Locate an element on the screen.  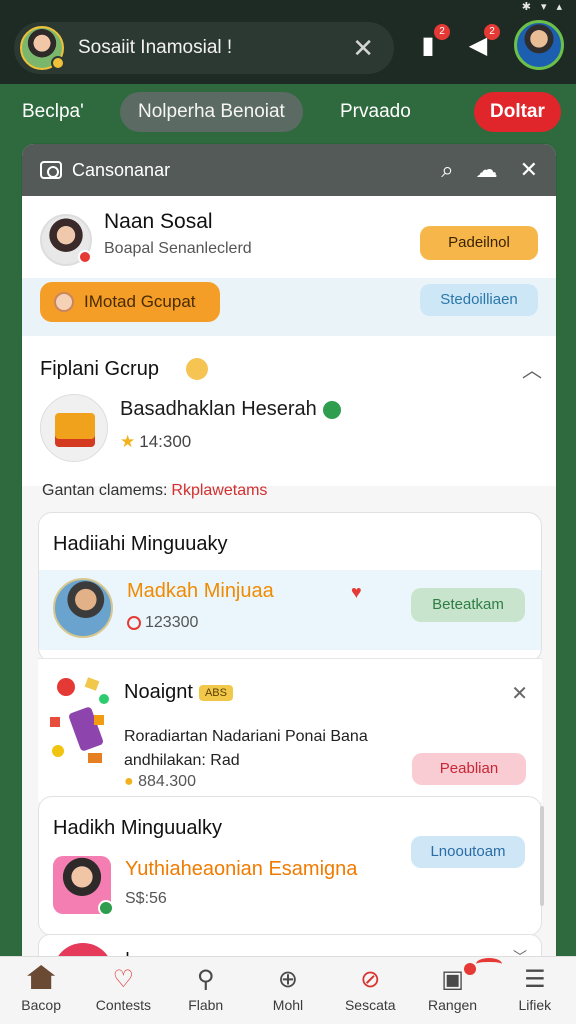
nav-item-sescata: ⊘ Sescata is located at coordinates (370, 990).